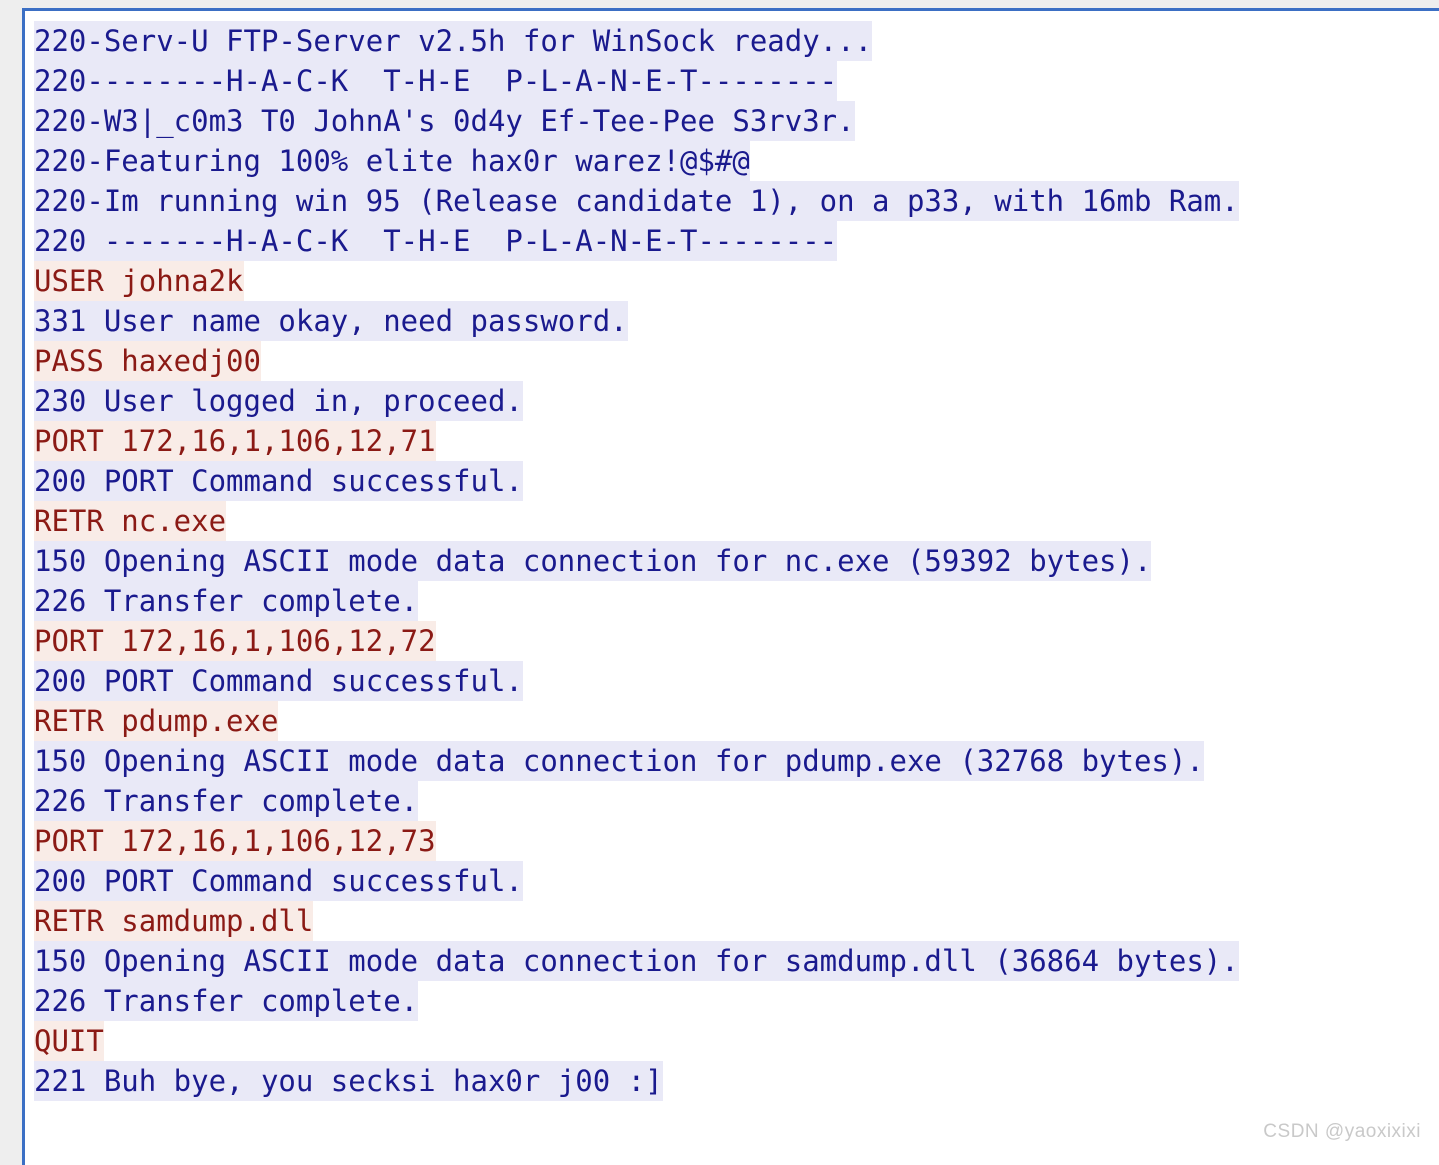  Describe the element at coordinates (1342, 1131) in the screenshot. I see `csdn-watermark: CSDN @yaoxixixi` at that location.